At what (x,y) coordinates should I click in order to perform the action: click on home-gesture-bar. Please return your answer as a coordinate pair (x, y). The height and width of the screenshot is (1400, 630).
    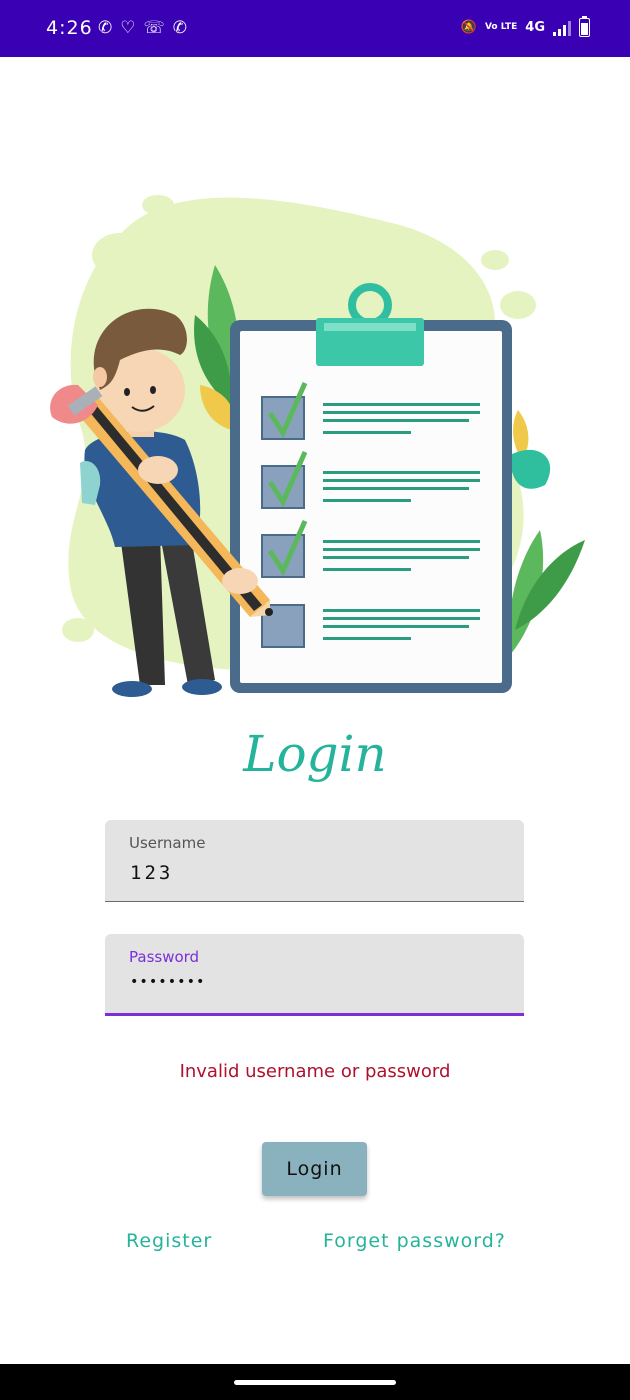
    Looking at the image, I should click on (315, 1382).